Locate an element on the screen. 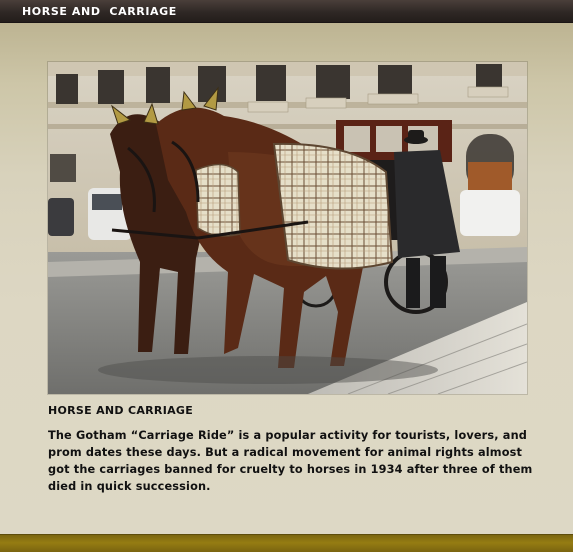 The width and height of the screenshot is (573, 552). footer-bar is located at coordinates (286, 543).